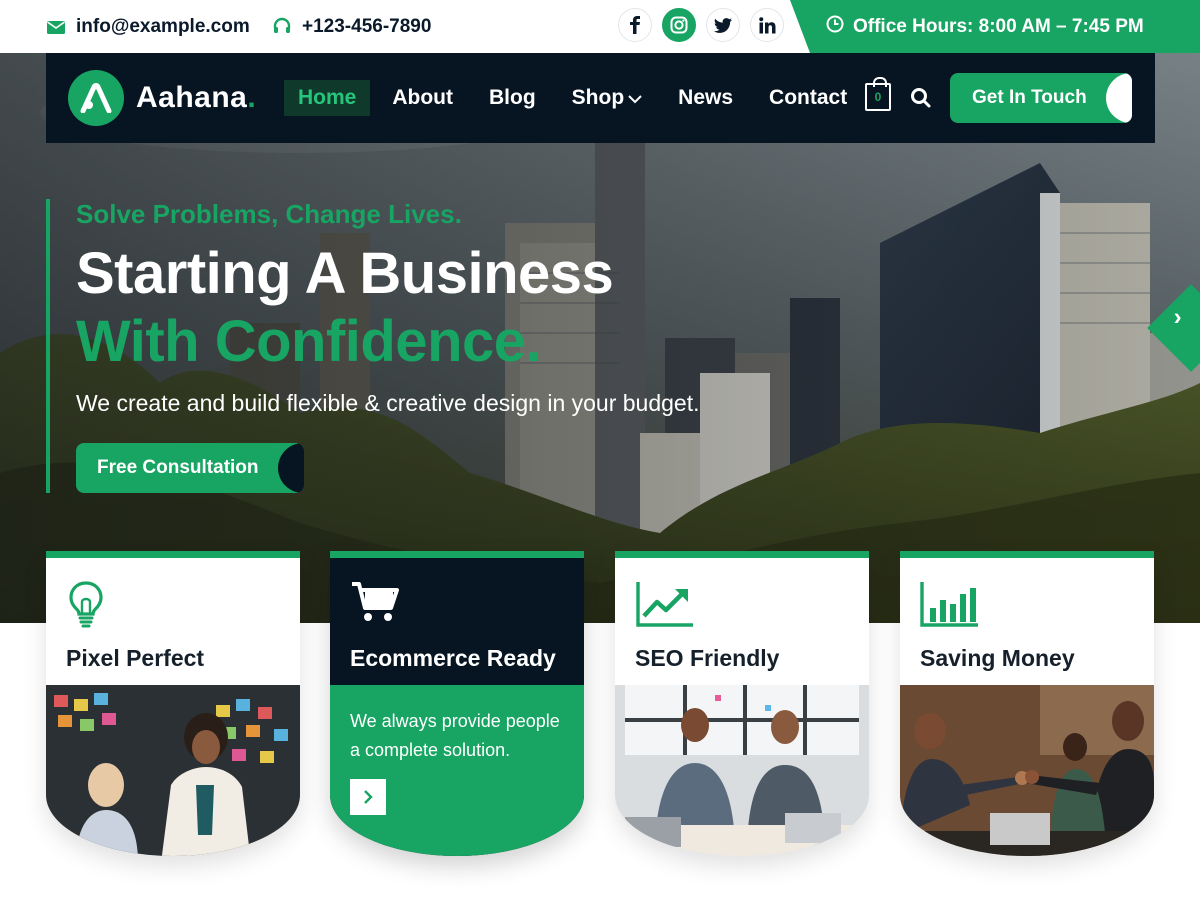 Image resolution: width=1200 pixels, height=900 pixels. What do you see at coordinates (767, 25) in the screenshot?
I see `linkedin-icon` at bounding box center [767, 25].